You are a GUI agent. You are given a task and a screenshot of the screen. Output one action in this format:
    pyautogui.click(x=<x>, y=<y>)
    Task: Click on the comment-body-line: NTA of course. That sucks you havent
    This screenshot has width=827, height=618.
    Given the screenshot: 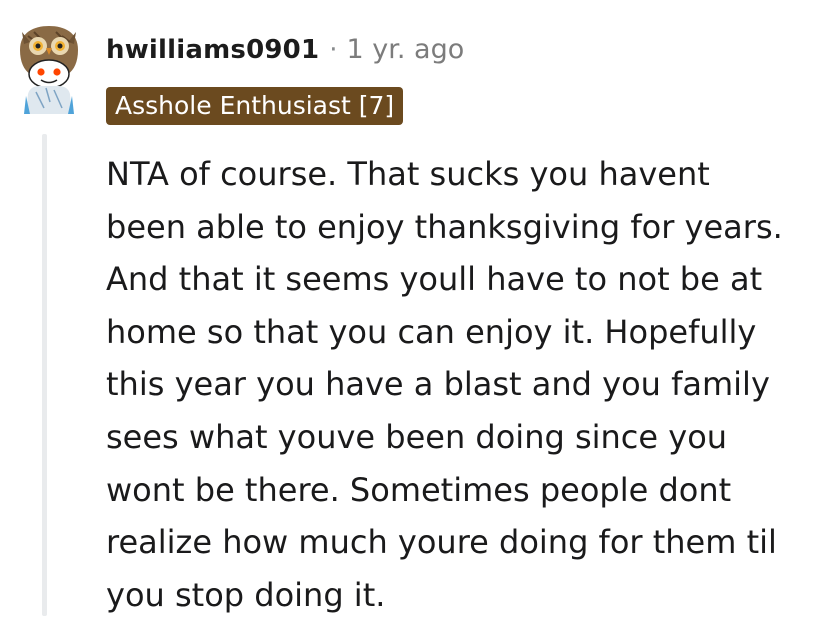 What is the action you would take?
    pyautogui.click(x=408, y=174)
    